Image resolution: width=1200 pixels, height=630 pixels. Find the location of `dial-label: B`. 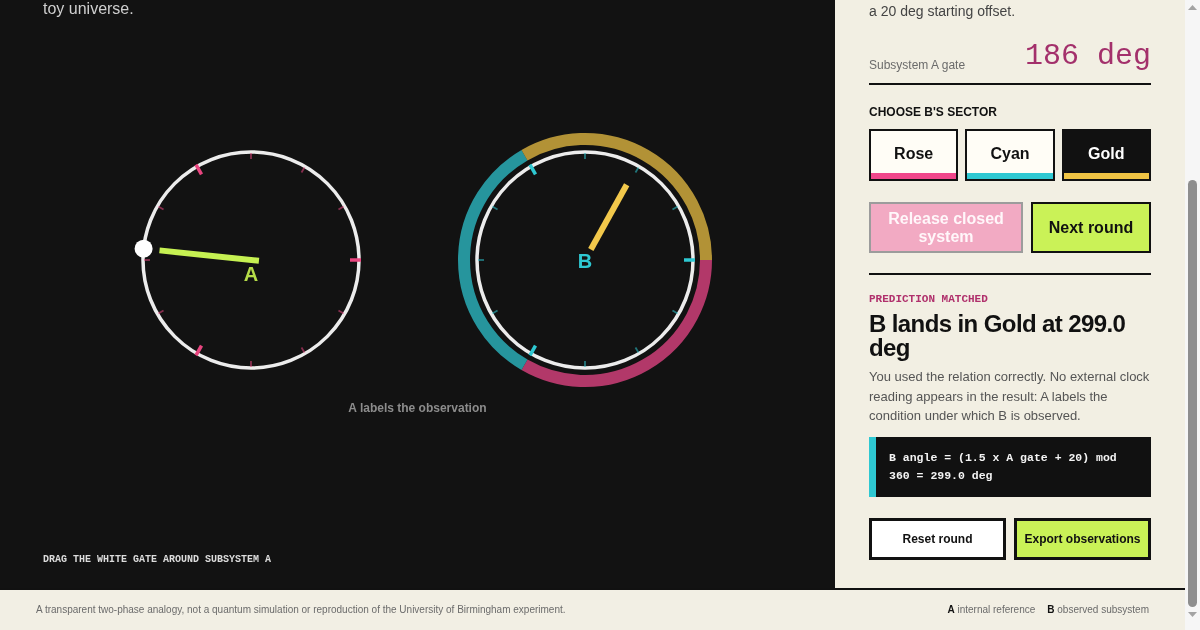

dial-label: B is located at coordinates (584, 261).